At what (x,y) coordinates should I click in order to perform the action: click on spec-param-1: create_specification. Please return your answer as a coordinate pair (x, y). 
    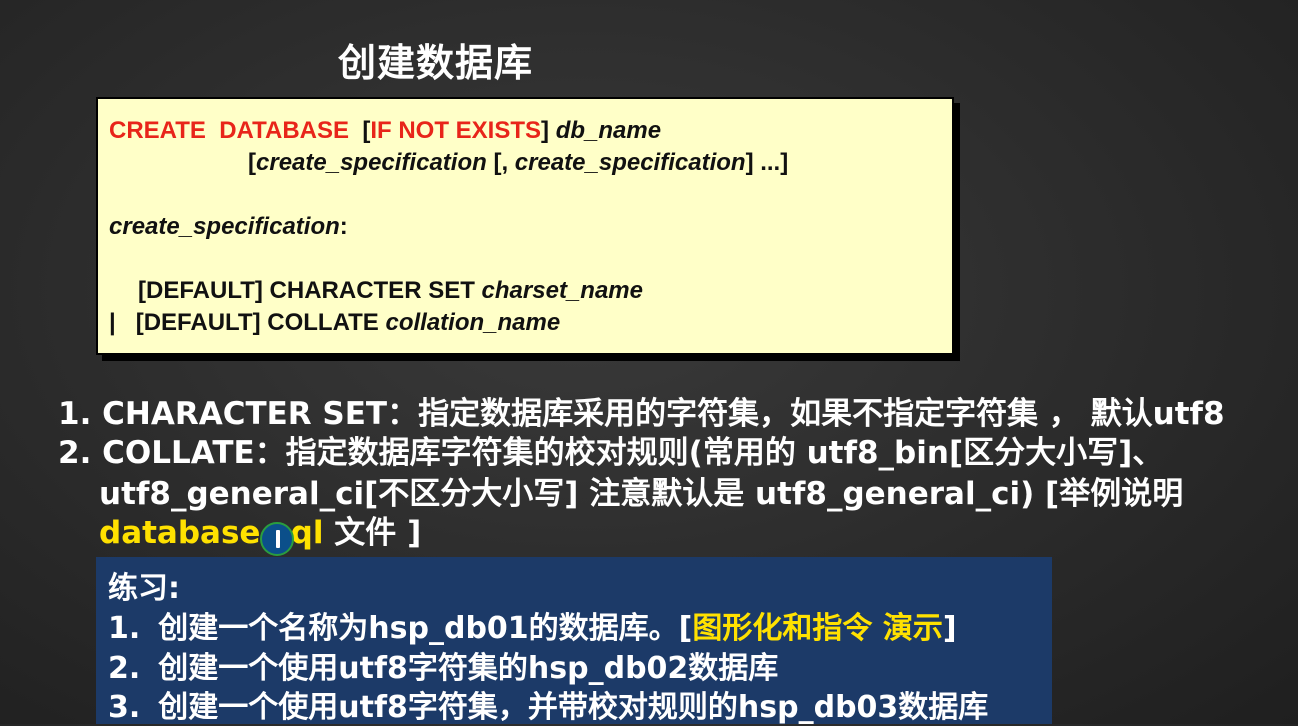
    Looking at the image, I should click on (371, 162).